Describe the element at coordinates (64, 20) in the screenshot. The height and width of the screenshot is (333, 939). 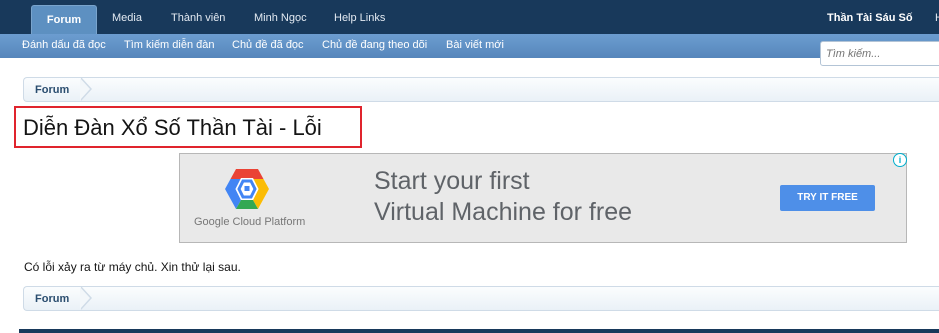
I see `tab-forum: Forum` at that location.